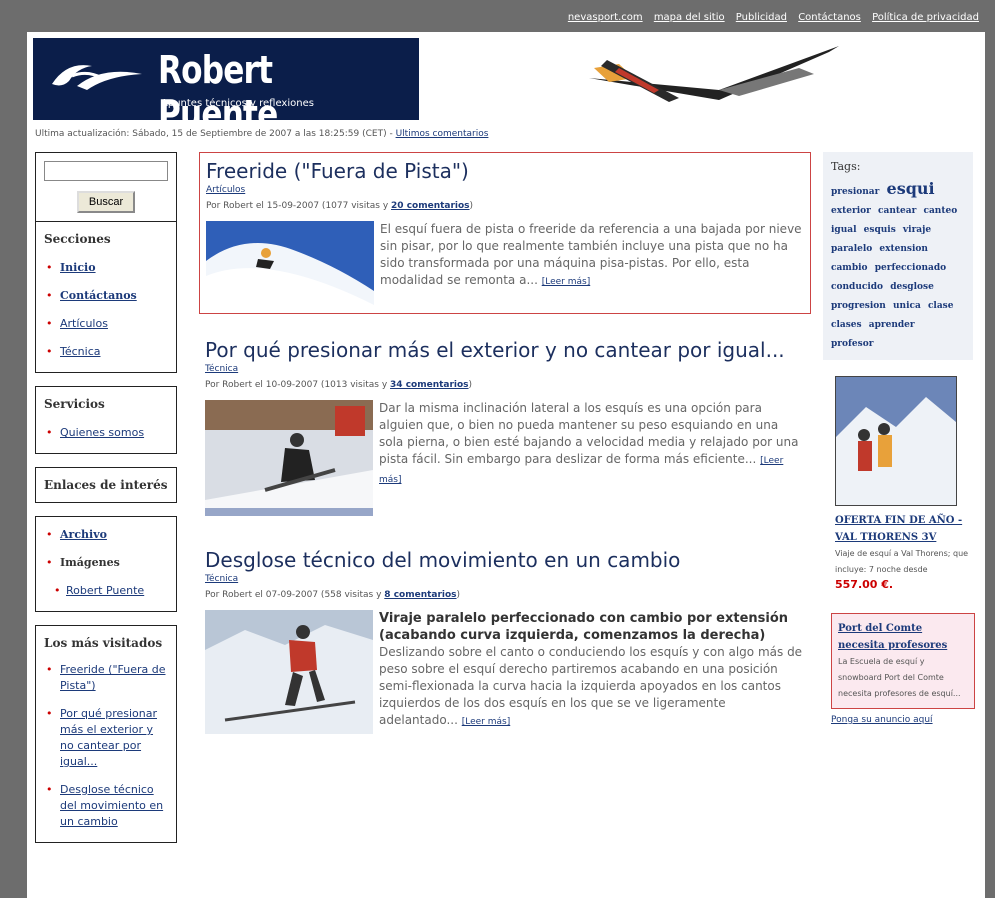 The width and height of the screenshot is (995, 898). Describe the element at coordinates (829, 17) in the screenshot. I see `nav-link-contact: Contáctanos` at that location.